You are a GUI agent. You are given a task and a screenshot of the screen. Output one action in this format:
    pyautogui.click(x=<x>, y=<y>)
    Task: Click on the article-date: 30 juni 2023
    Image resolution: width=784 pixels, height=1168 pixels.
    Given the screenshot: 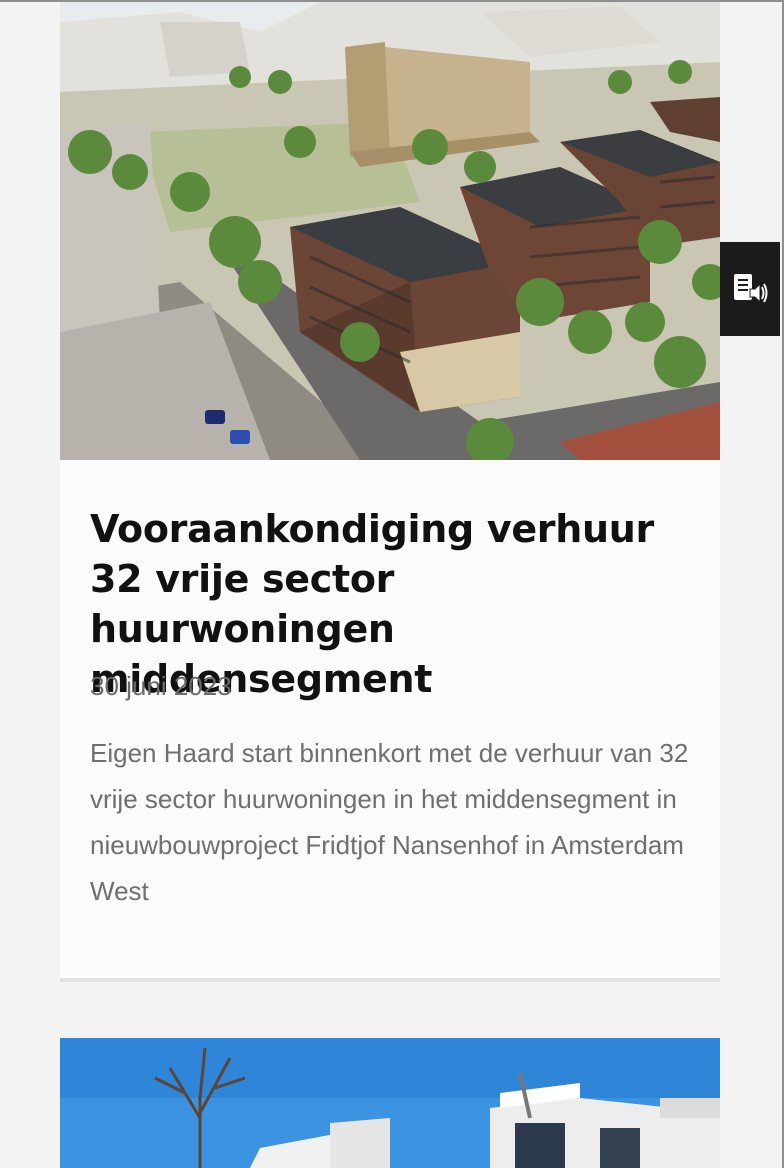 What is the action you would take?
    pyautogui.click(x=161, y=686)
    